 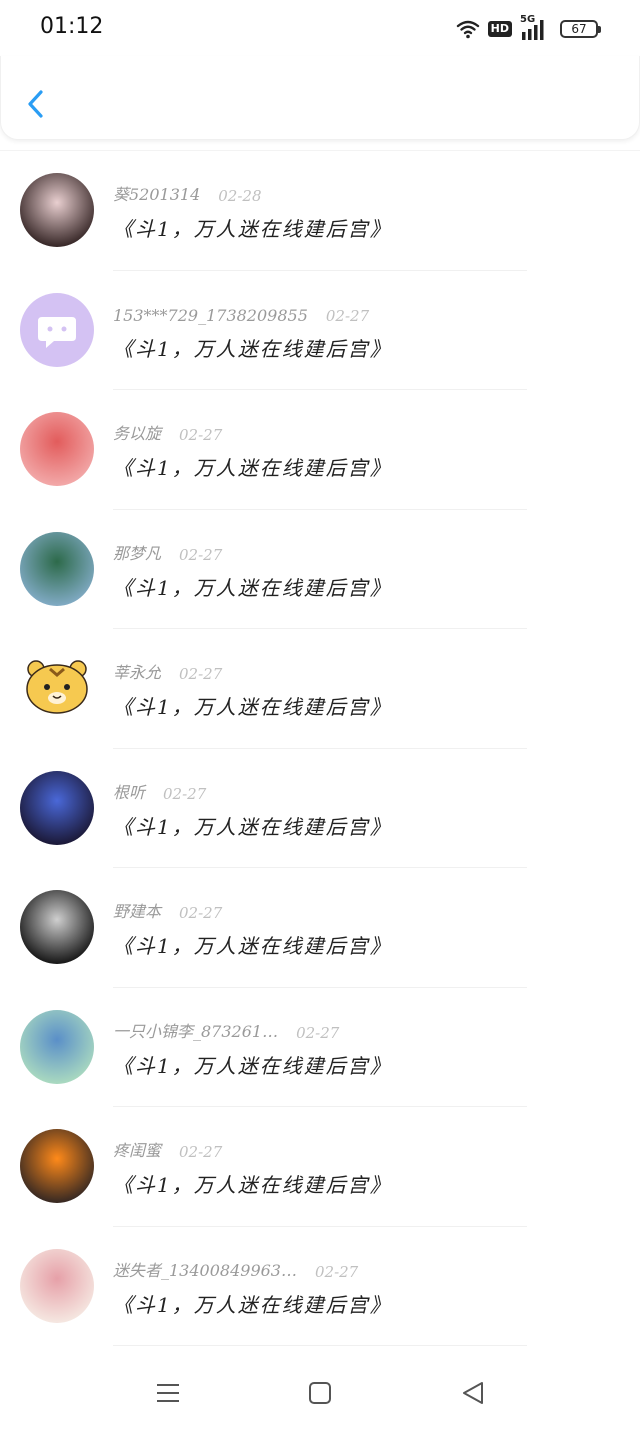 I want to click on sender-name: 莘永允, so click(x=137, y=671).